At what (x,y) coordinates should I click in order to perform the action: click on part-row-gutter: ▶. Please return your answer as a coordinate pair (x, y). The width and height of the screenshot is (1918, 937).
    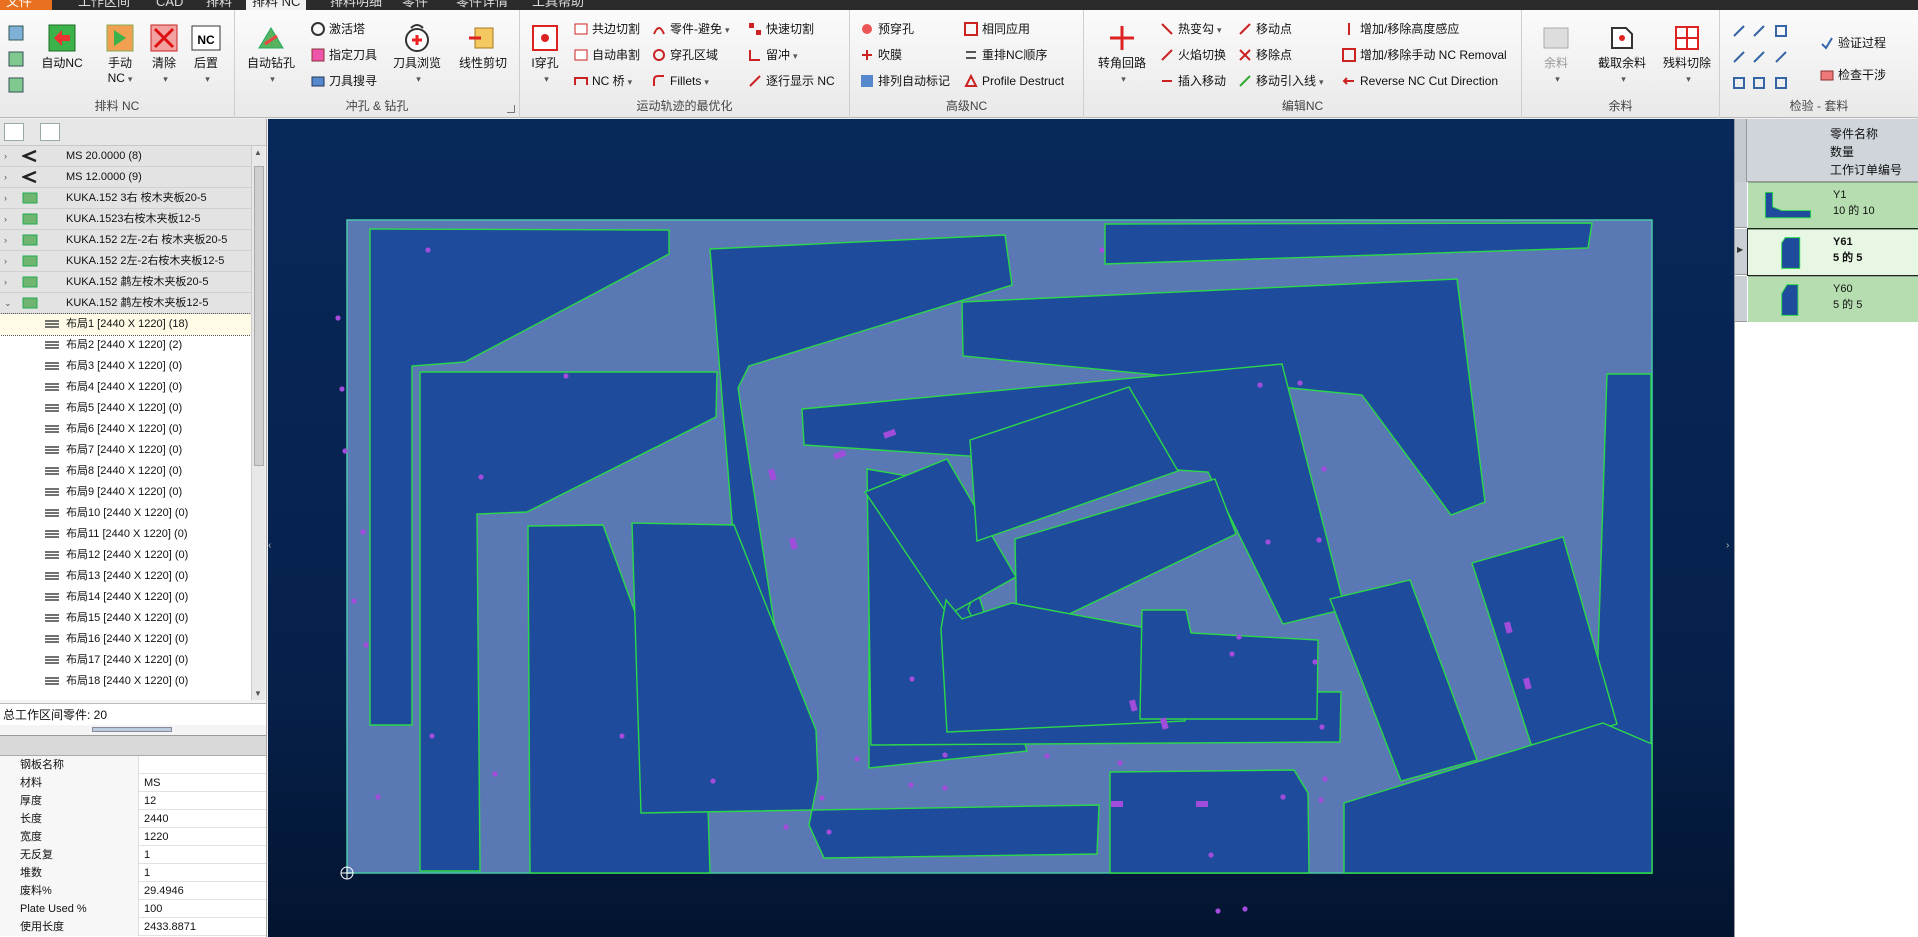
    Looking at the image, I should click on (1741, 252).